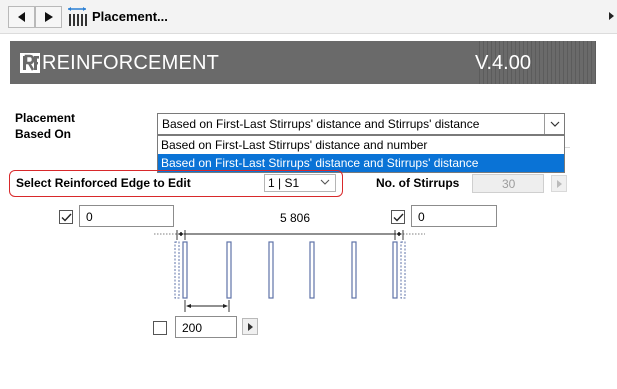 The height and width of the screenshot is (389, 617). Describe the element at coordinates (206, 327) in the screenshot. I see `stirrup-spacing-field: 200` at that location.